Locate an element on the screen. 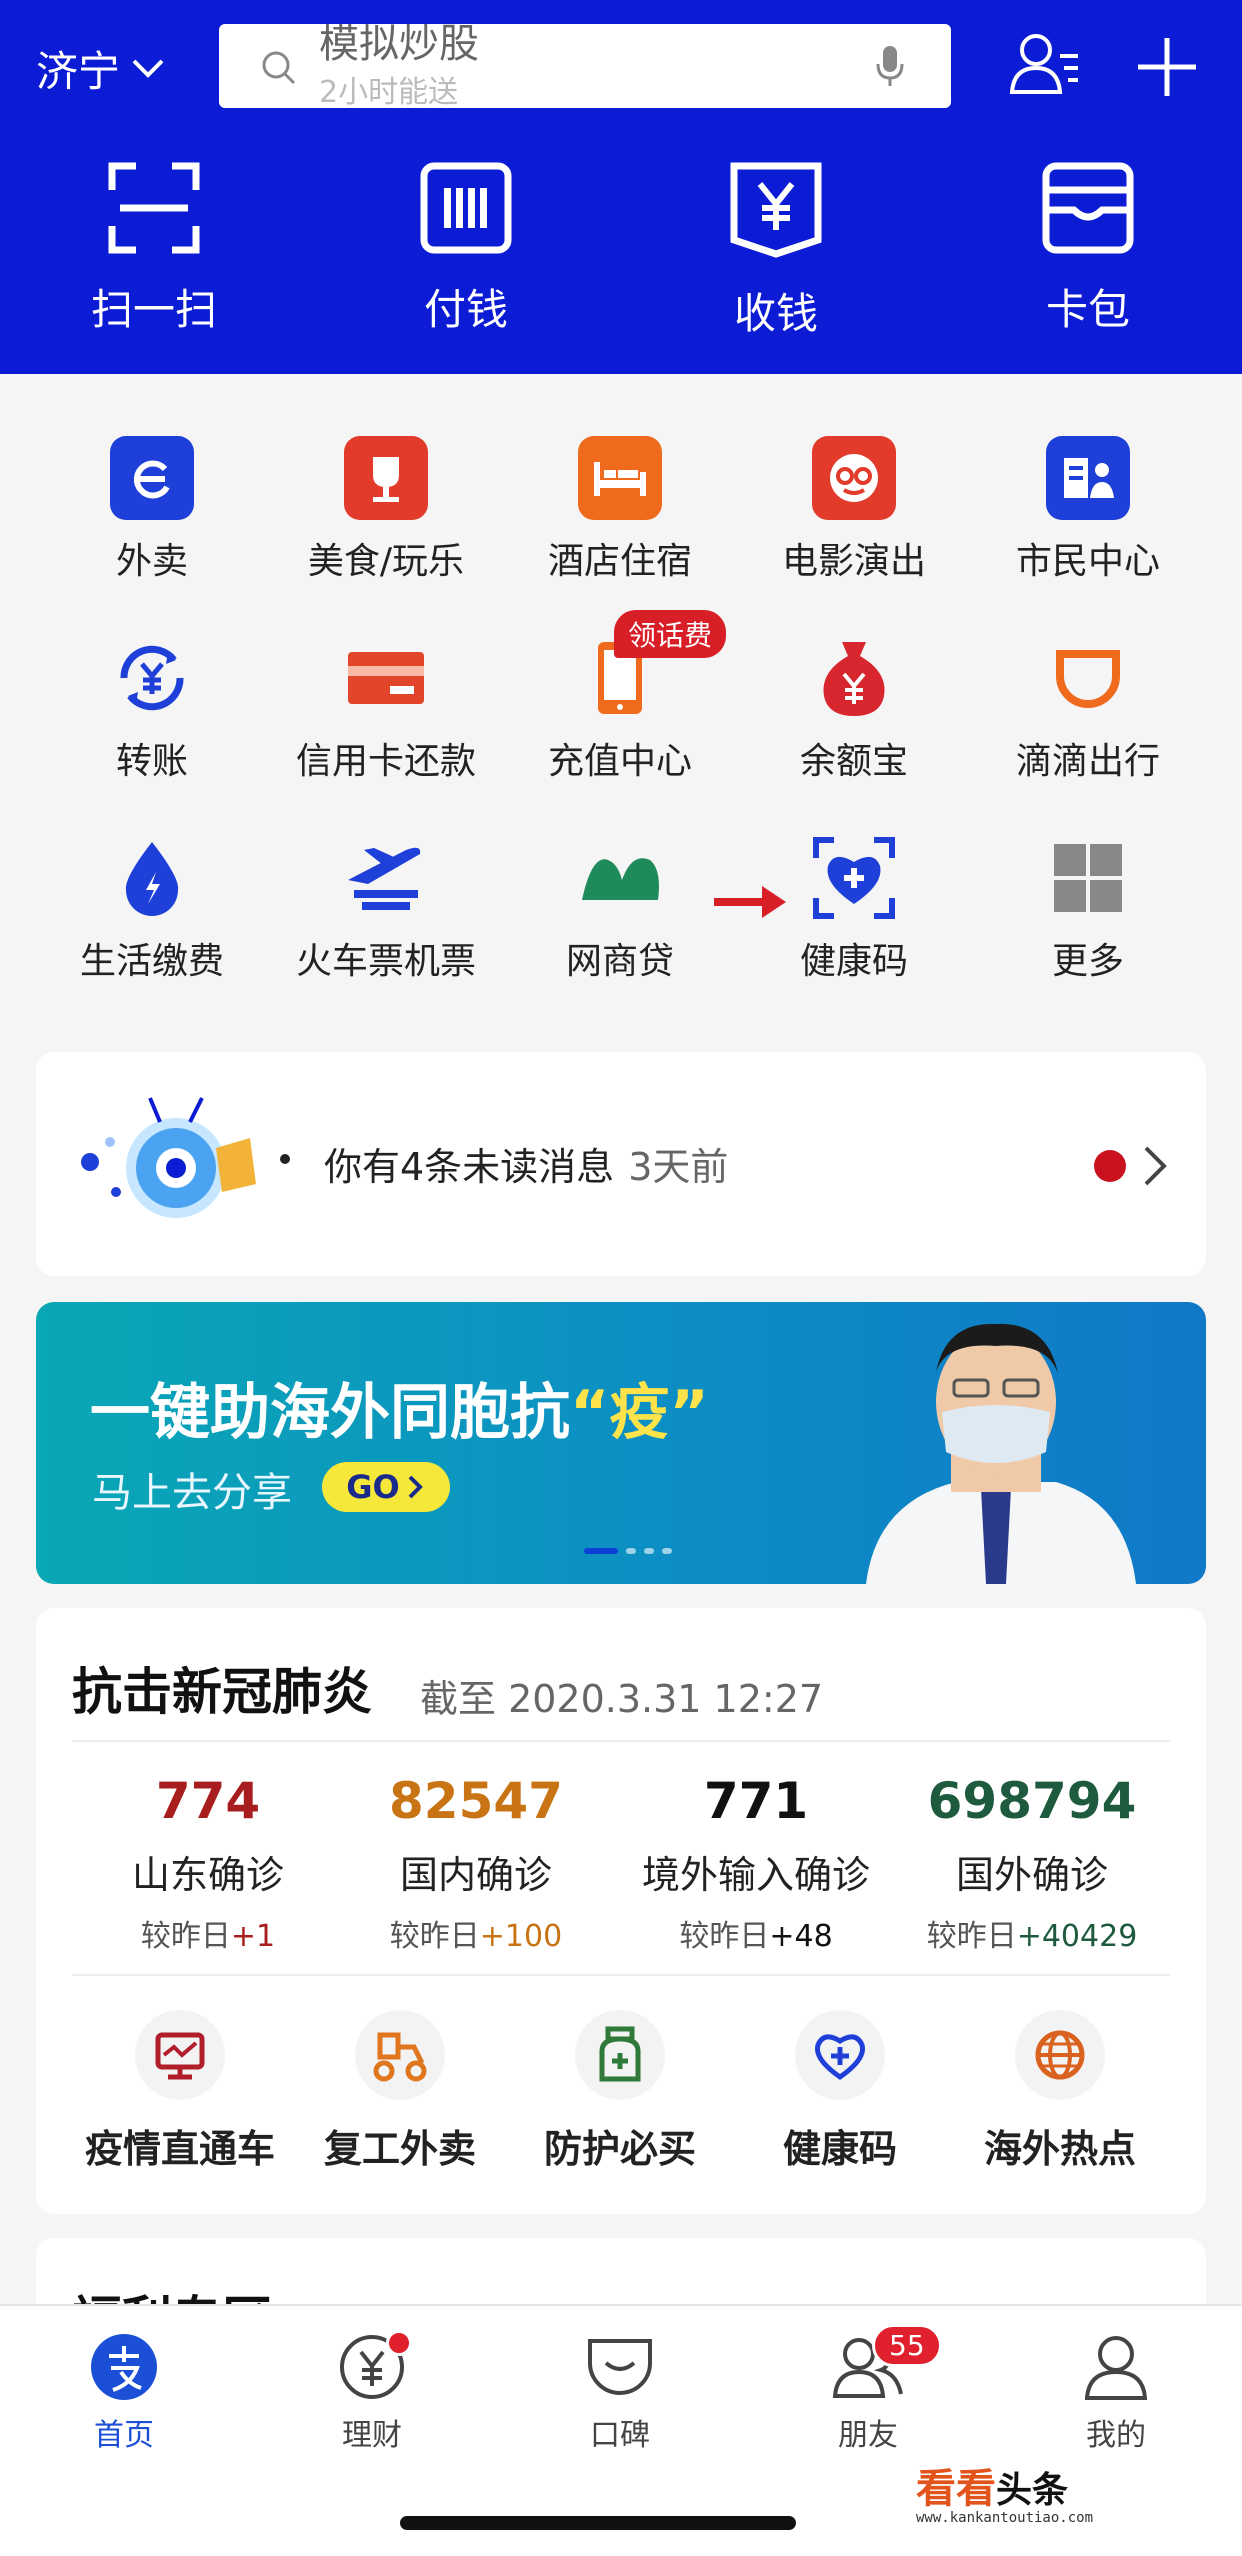 This screenshot has width=1242, height=2556. service-utilities: 生活缴费 is located at coordinates (152, 910).